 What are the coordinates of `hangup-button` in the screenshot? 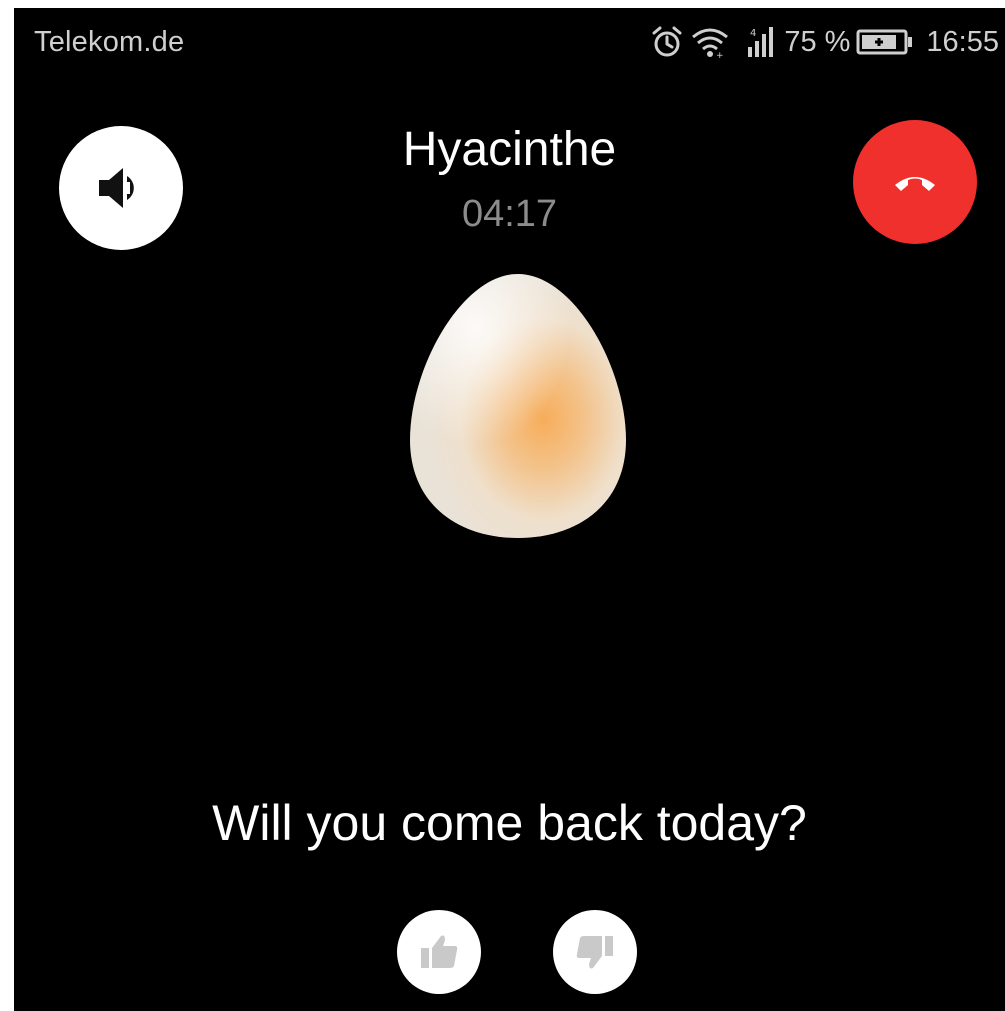 It's located at (915, 182).